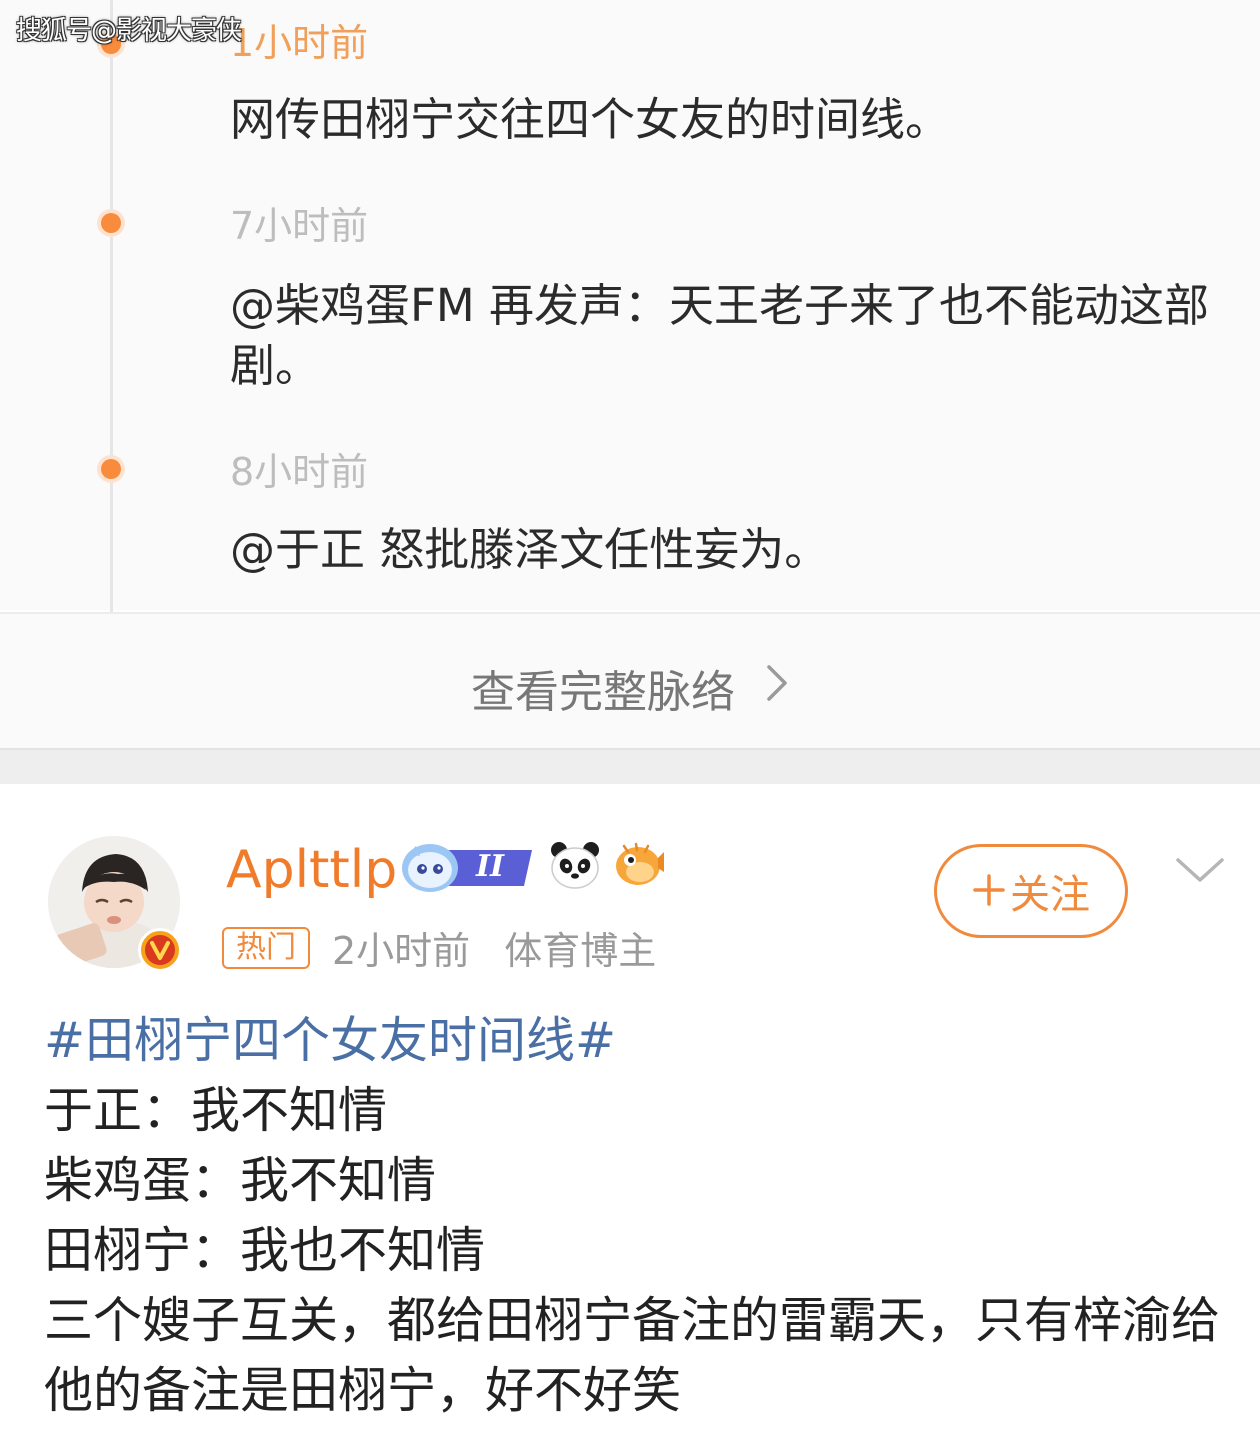  What do you see at coordinates (632, 1355) in the screenshot?
I see `post-line: 三个嫂子互关，都给田栩宁备注的雷霸天，只有梓渝给他的备注是田栩宁，好不好笑` at bounding box center [632, 1355].